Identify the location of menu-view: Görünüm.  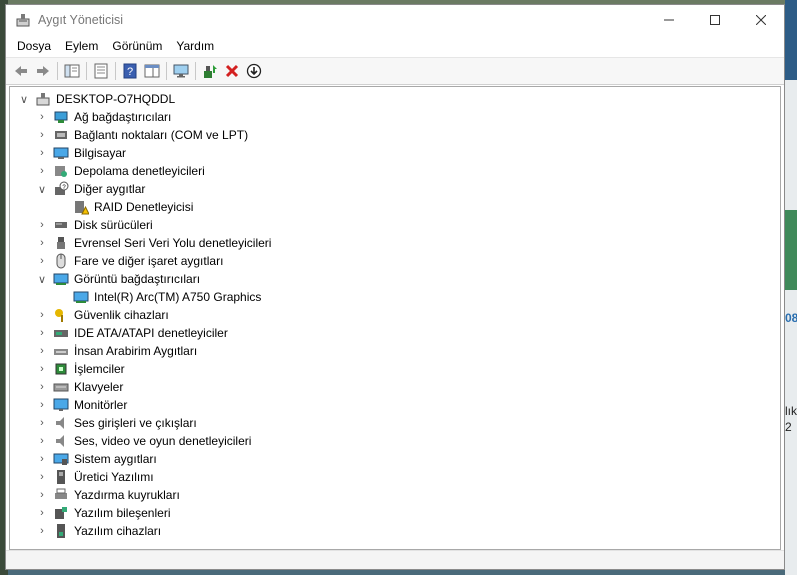
(137, 46).